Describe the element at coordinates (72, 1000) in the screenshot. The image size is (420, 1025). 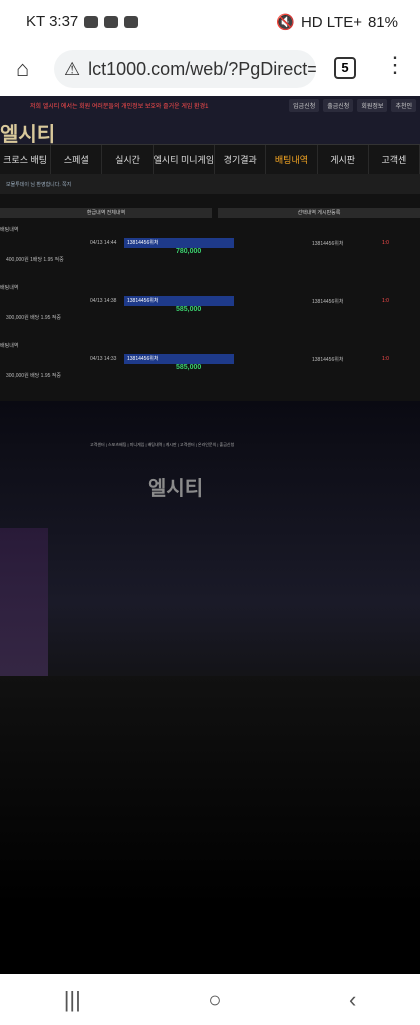
I see `recent-apps-icon: |||` at that location.